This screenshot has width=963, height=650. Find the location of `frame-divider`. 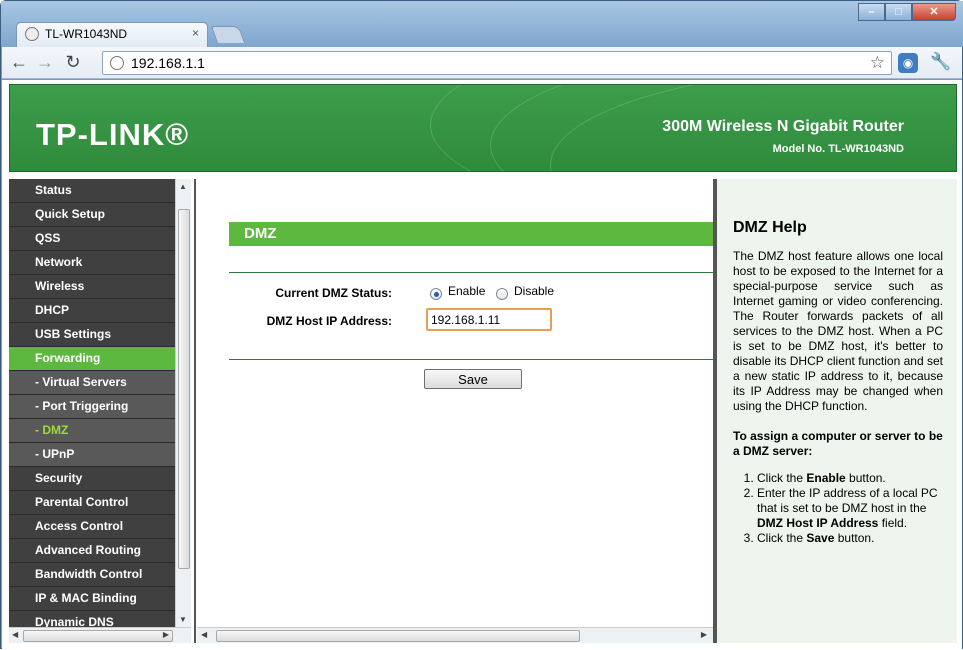

frame-divider is located at coordinates (195, 411).